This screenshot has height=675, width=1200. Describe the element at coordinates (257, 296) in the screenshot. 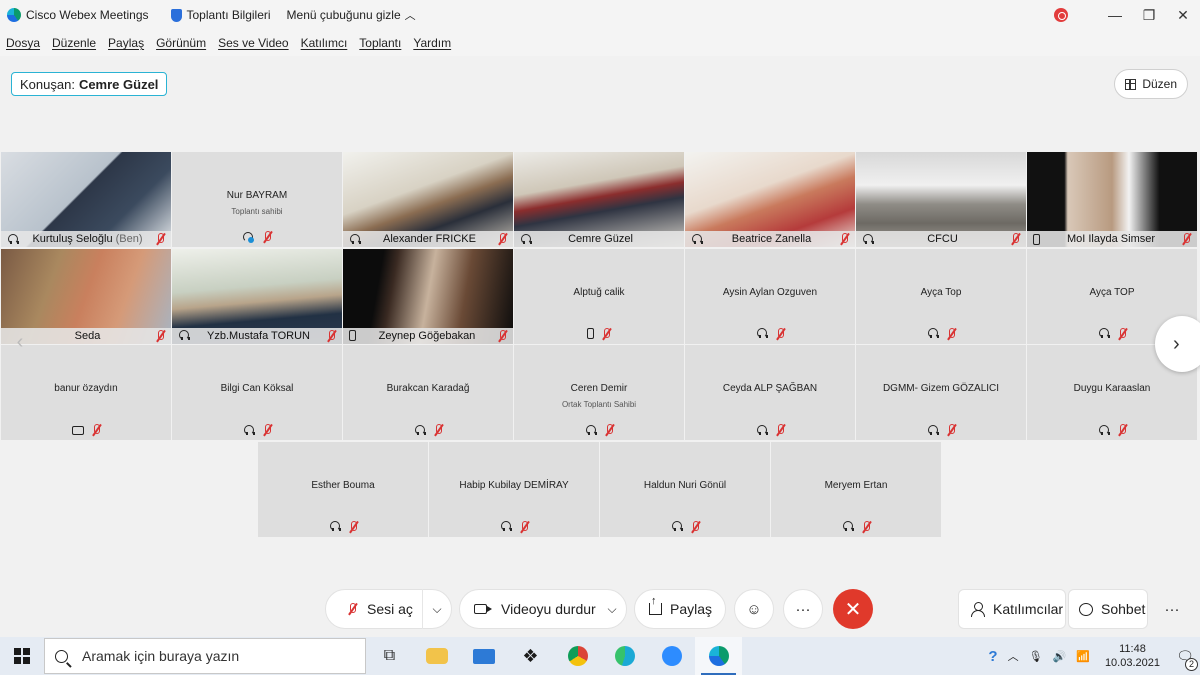

I see `participant-tile: Yzb.Mustafa TORUN` at that location.